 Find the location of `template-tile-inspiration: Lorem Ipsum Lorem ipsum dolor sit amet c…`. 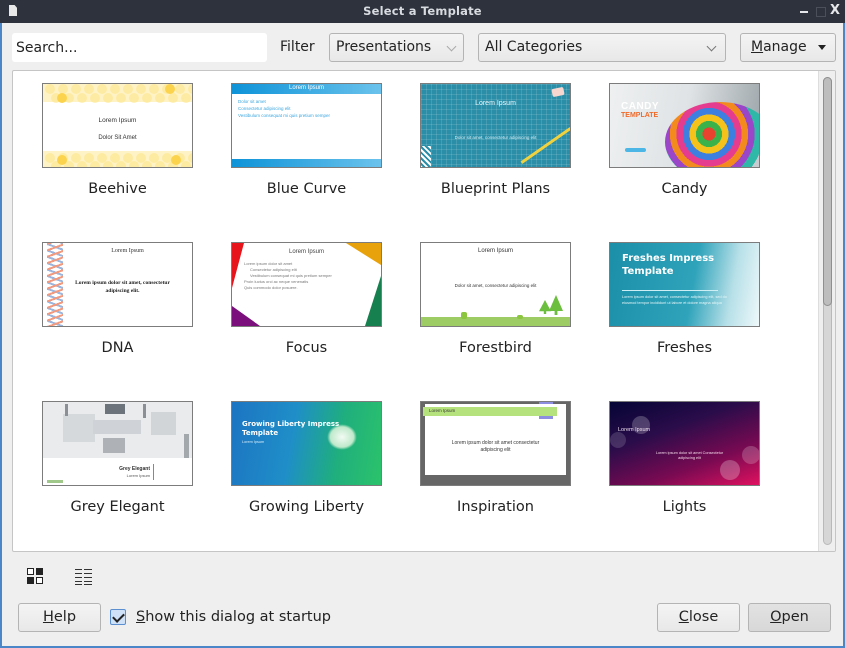

template-tile-inspiration: Lorem Ipsum Lorem ipsum dolor sit amet c… is located at coordinates (485, 464).